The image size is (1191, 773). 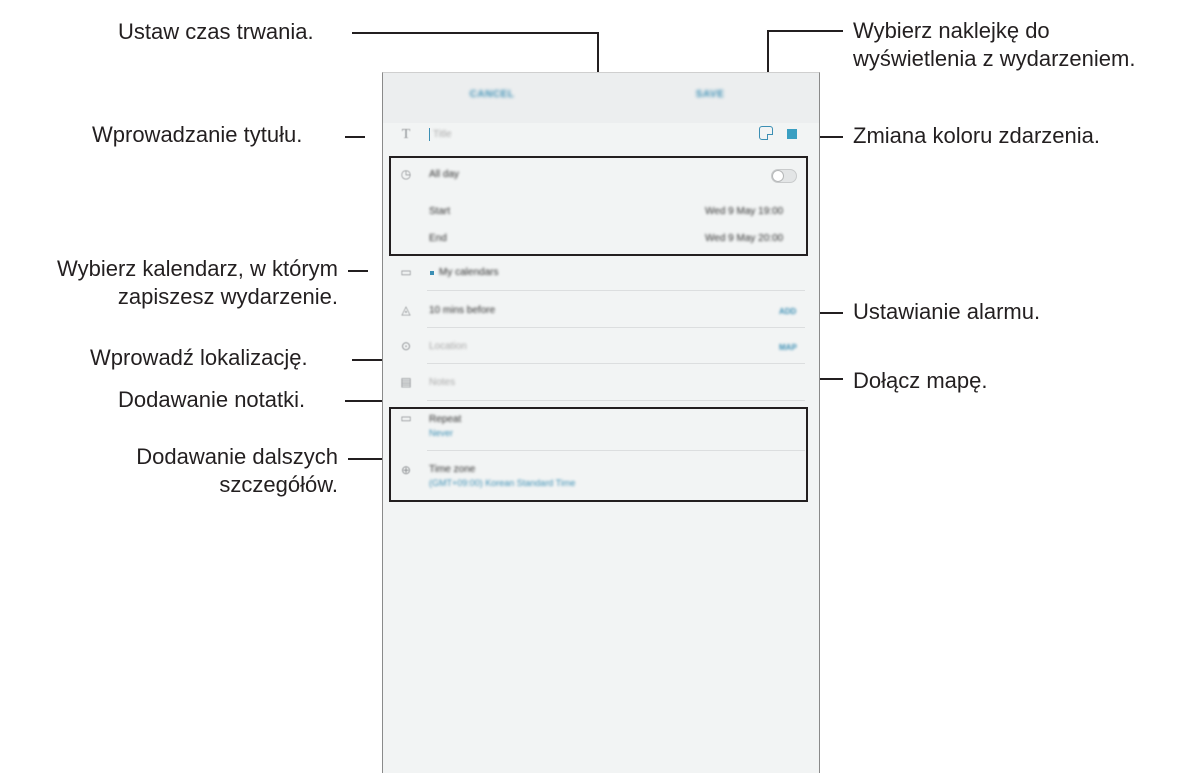 I want to click on calendar-color-dot, so click(x=432, y=273).